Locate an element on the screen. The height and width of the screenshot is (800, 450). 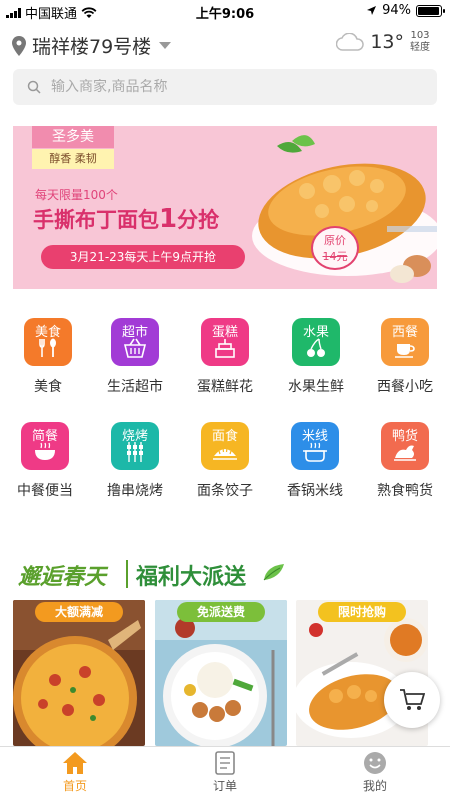
category-label: 水果生鲜 is located at coordinates (316, 387).